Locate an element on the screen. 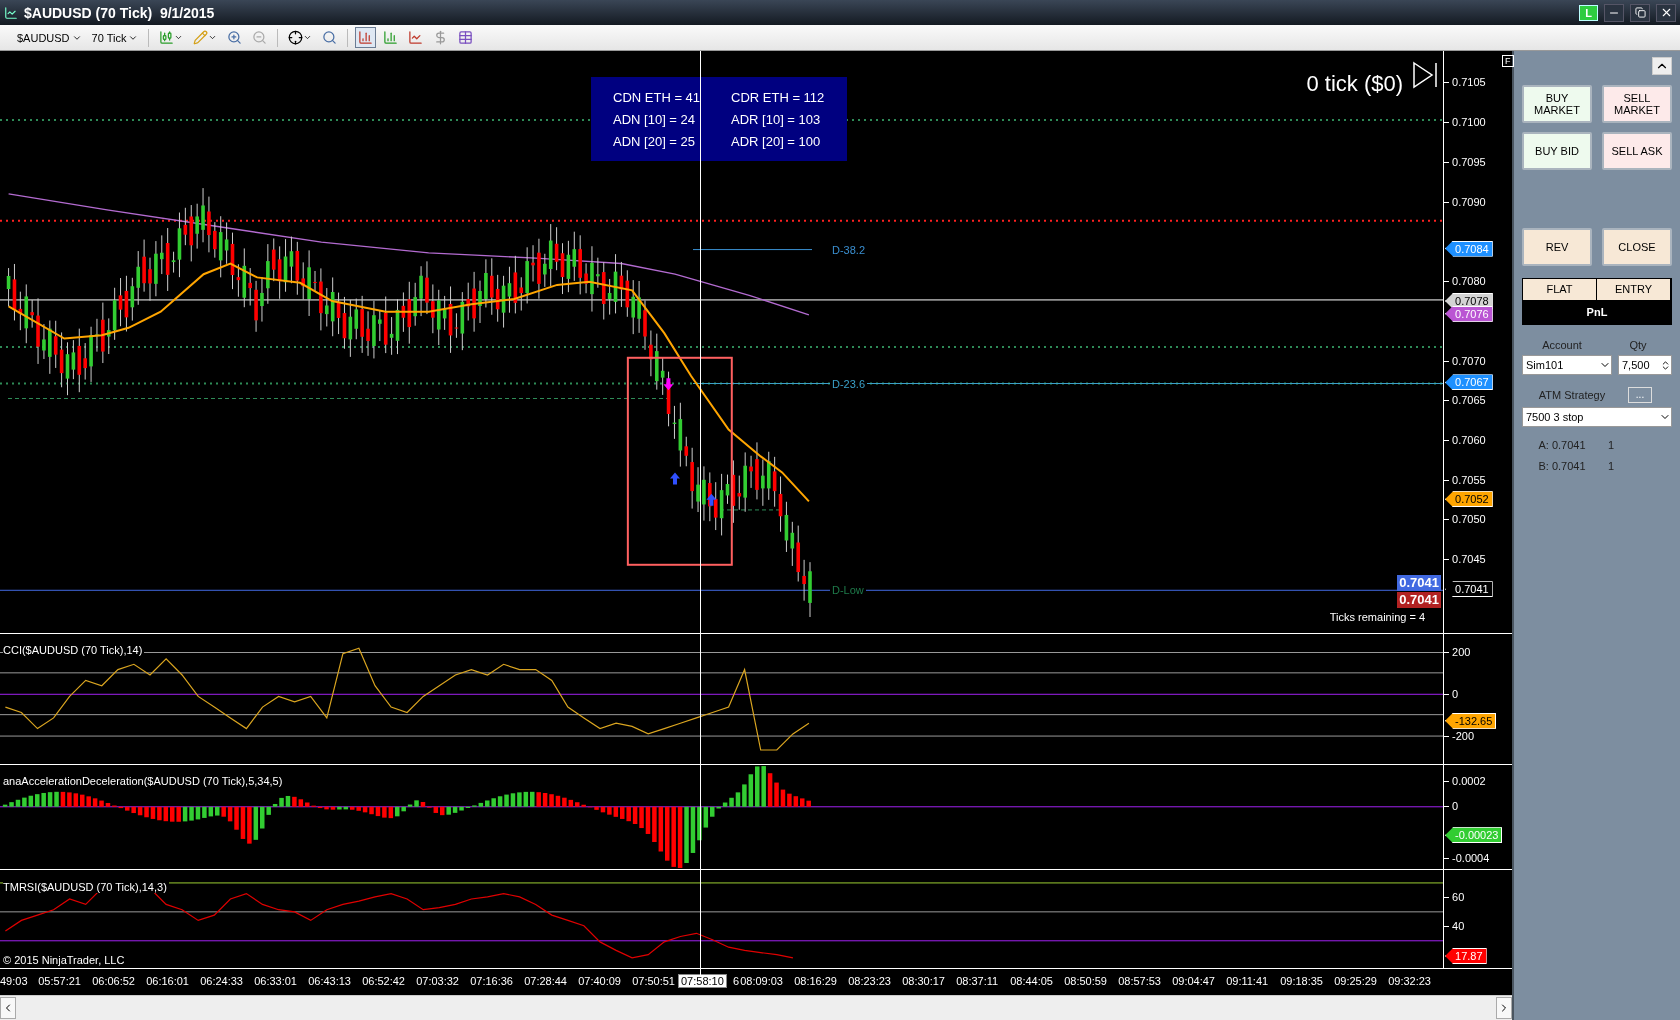 Image resolution: width=1680 pixels, height=1020 pixels. indicator-label: anaAccelerationDeceleration($AUDUSD (70 Tick),5,34,5) is located at coordinates (144, 780).